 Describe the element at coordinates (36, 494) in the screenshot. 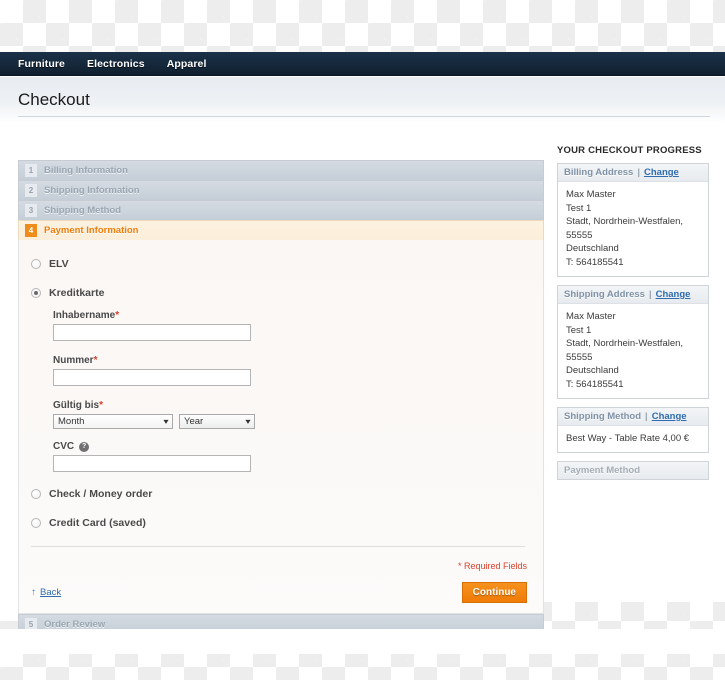

I see `radio-check-money-order` at that location.